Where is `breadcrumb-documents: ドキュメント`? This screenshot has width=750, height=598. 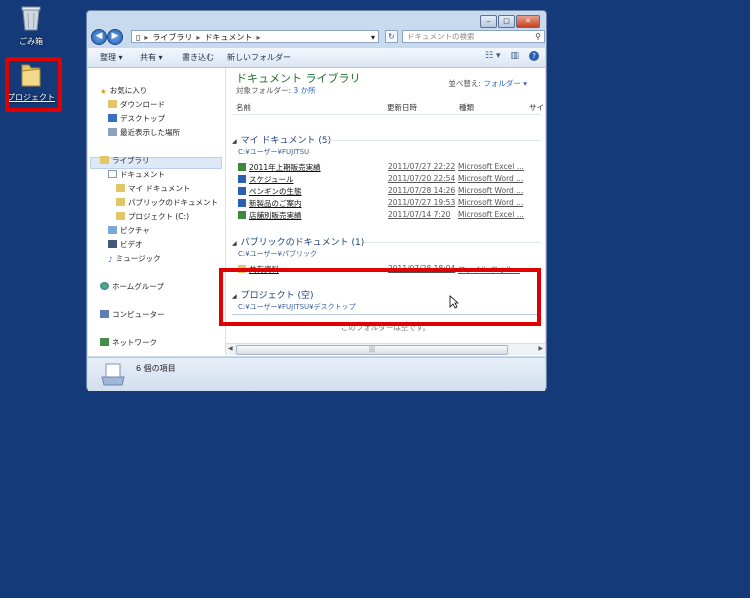 breadcrumb-documents: ドキュメント is located at coordinates (228, 37).